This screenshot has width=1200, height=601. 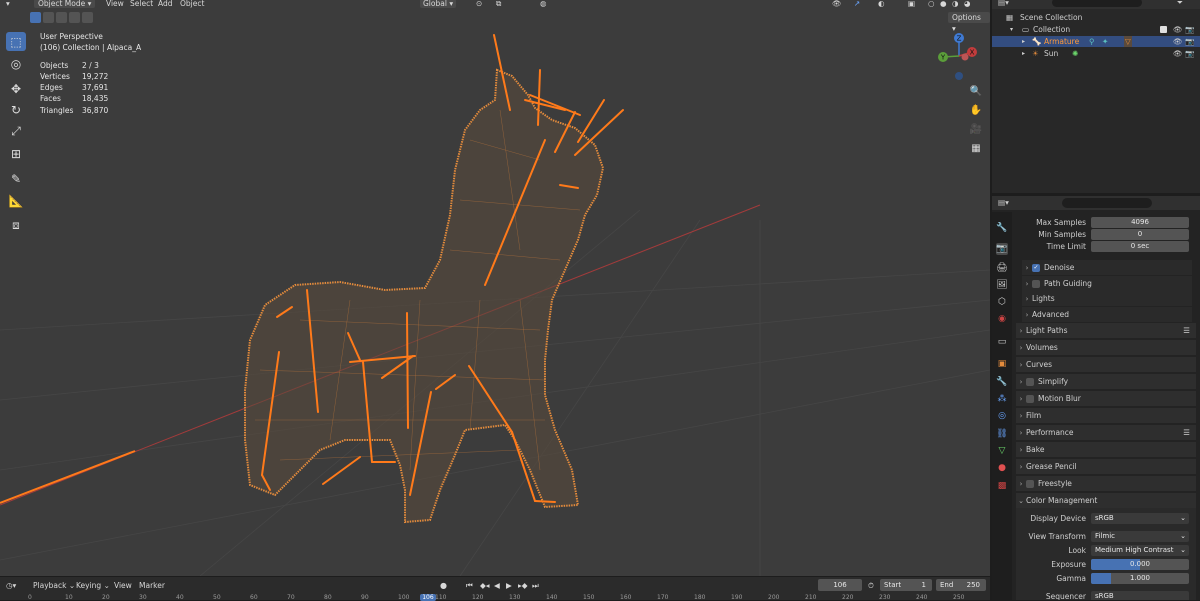 I want to click on panel-film: › Film, so click(x=1106, y=415).